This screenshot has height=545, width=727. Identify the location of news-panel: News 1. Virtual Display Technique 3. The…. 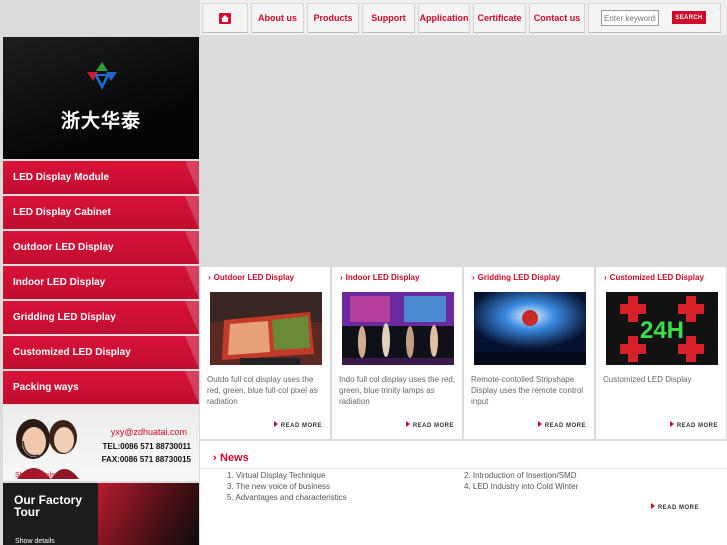
(463, 493).